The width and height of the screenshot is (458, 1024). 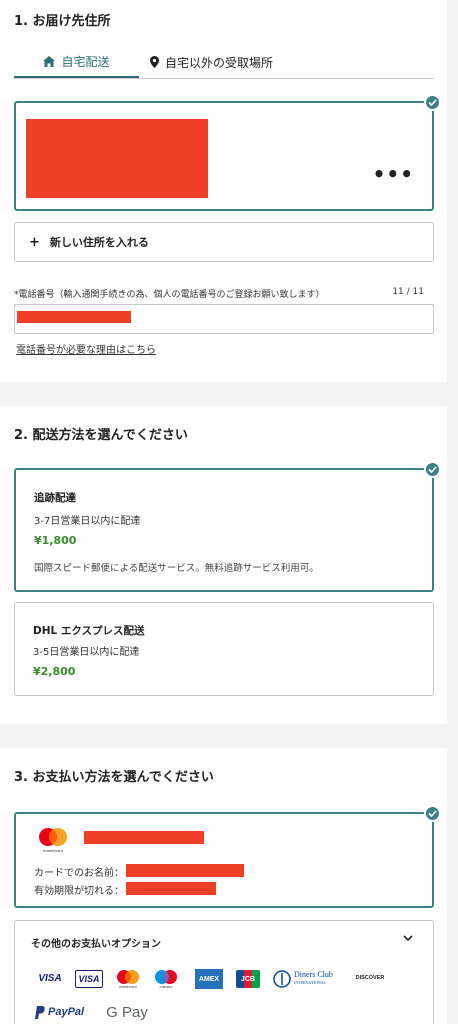 What do you see at coordinates (408, 938) in the screenshot?
I see `chevron-down-icon` at bounding box center [408, 938].